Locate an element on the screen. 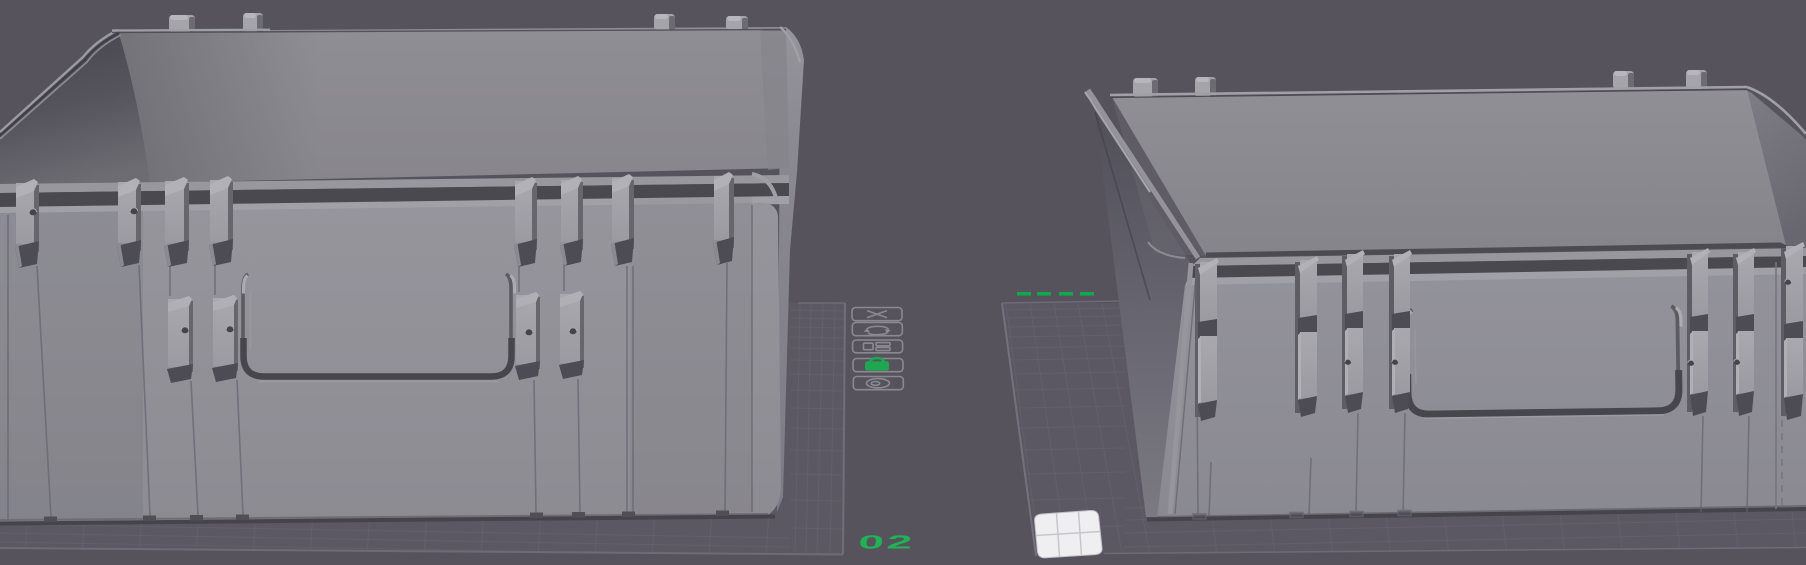 This screenshot has height=565, width=1806. svg-text: 02 is located at coordinates (886, 542).